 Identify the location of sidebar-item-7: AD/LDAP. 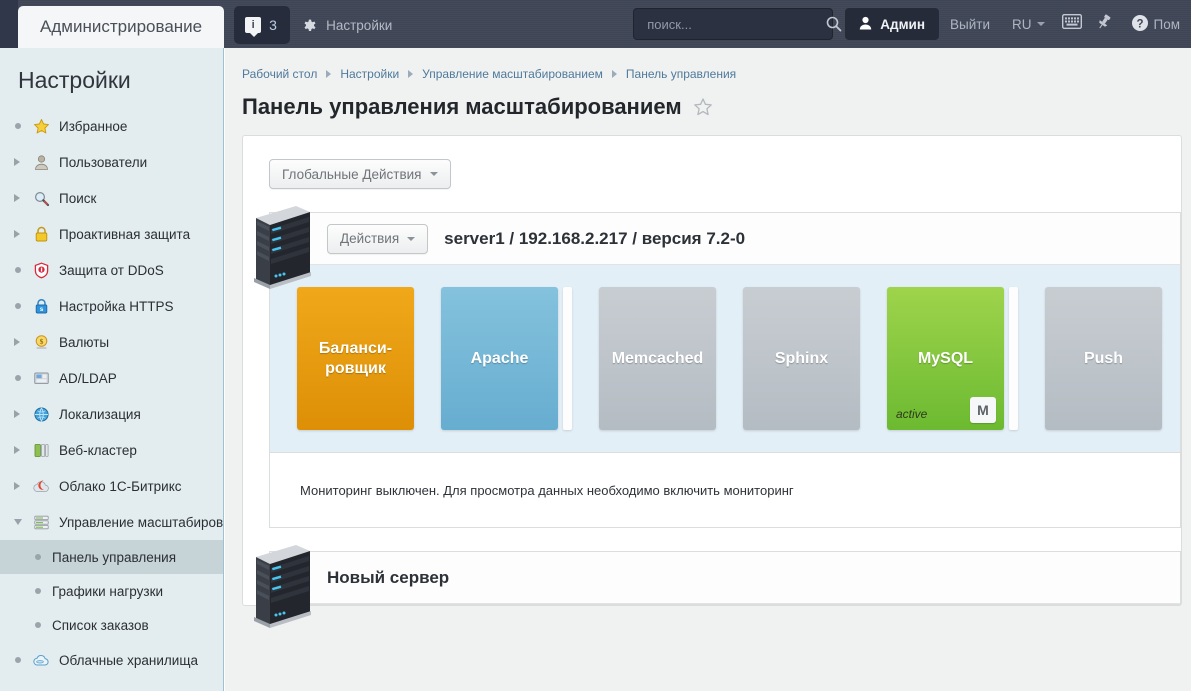
(111, 378).